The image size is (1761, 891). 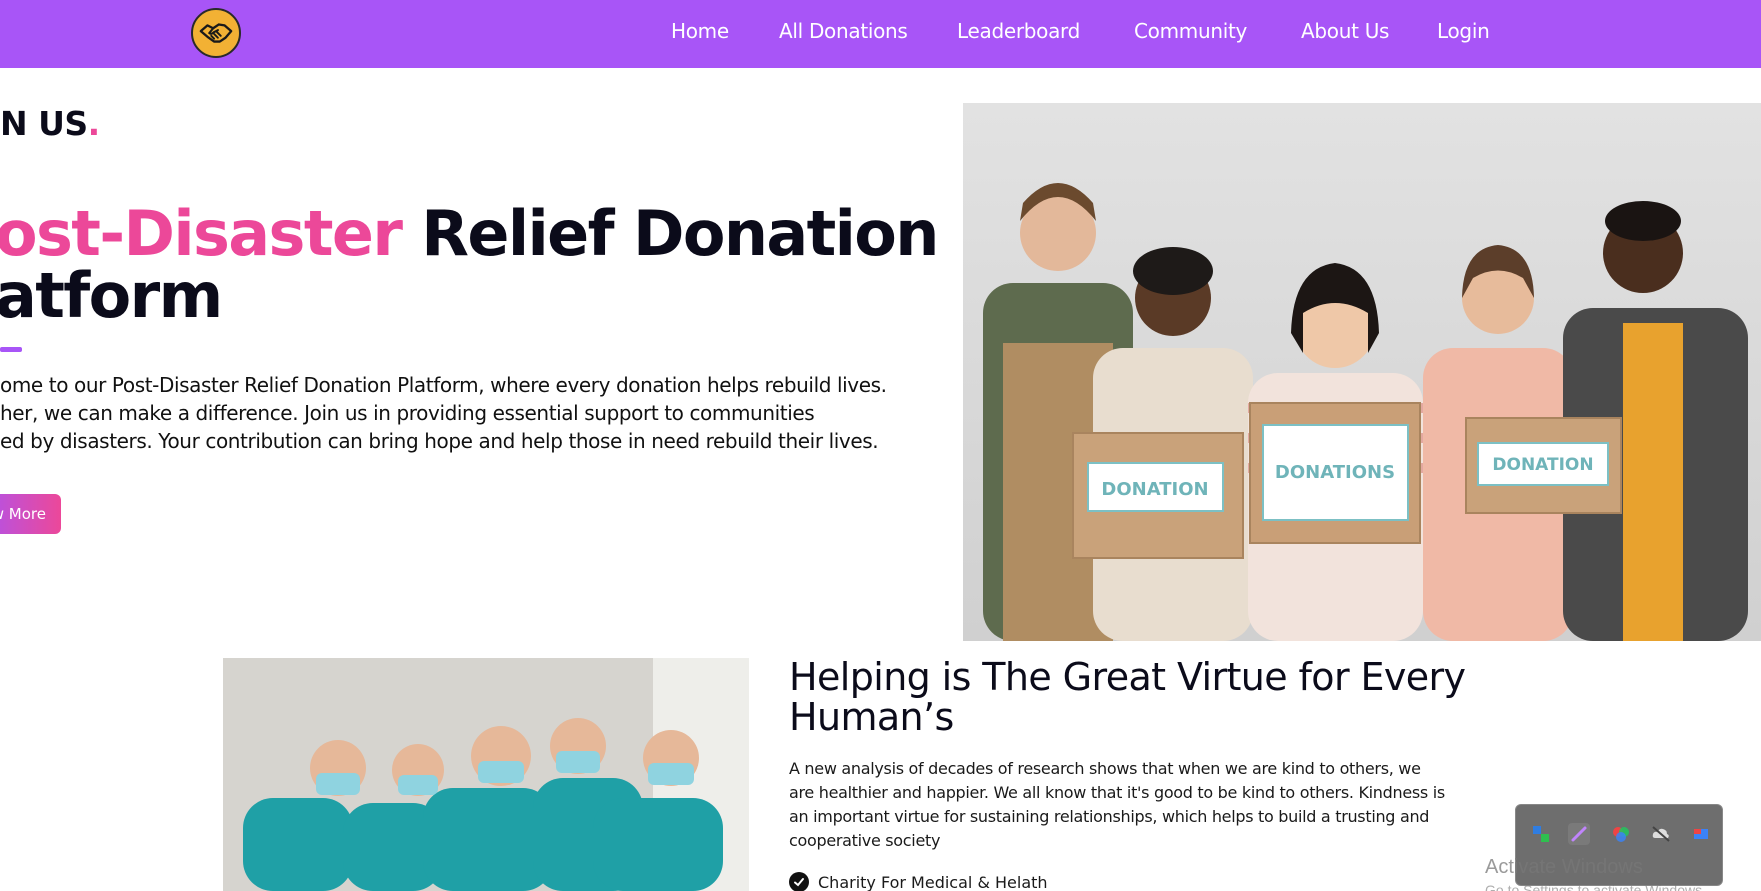 What do you see at coordinates (1335, 472) in the screenshot?
I see `box-label: DONATIONS` at bounding box center [1335, 472].